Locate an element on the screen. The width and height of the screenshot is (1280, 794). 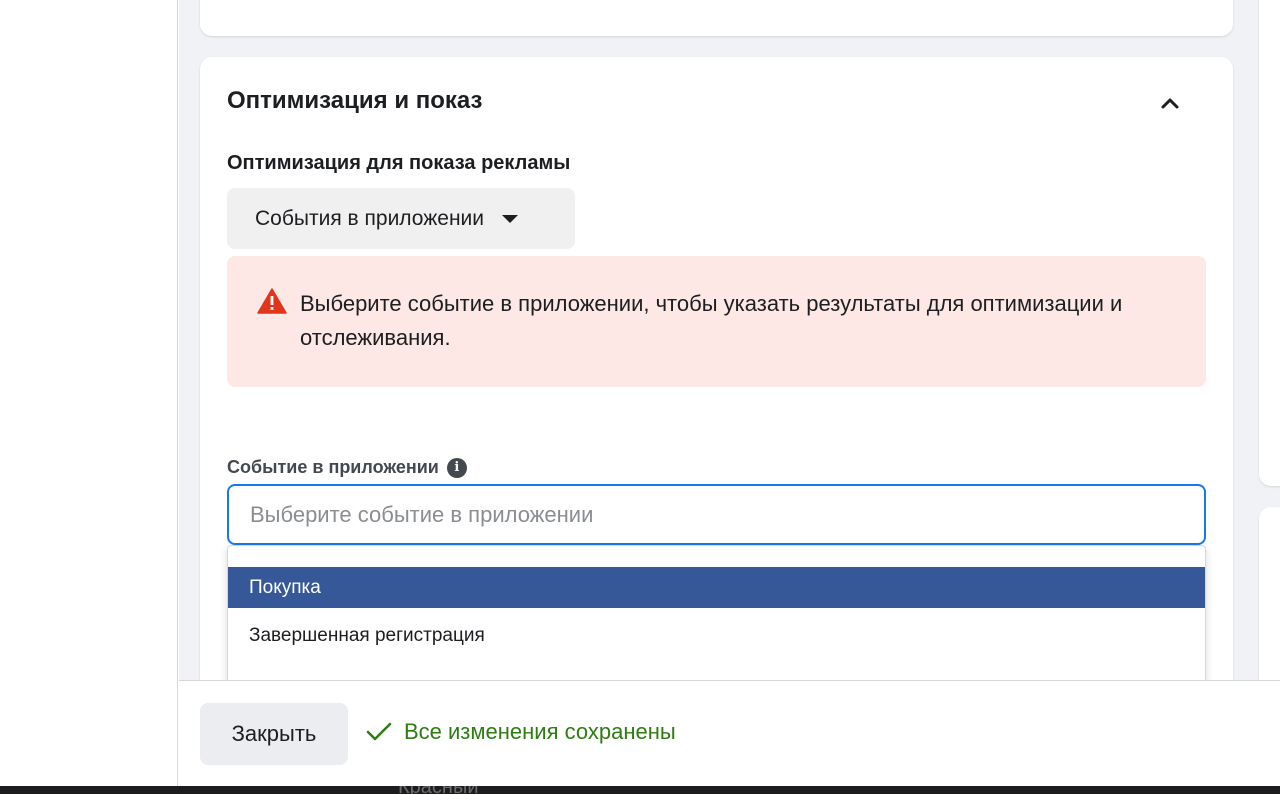
dropdown-option-purchase: Покупка is located at coordinates (716, 587).